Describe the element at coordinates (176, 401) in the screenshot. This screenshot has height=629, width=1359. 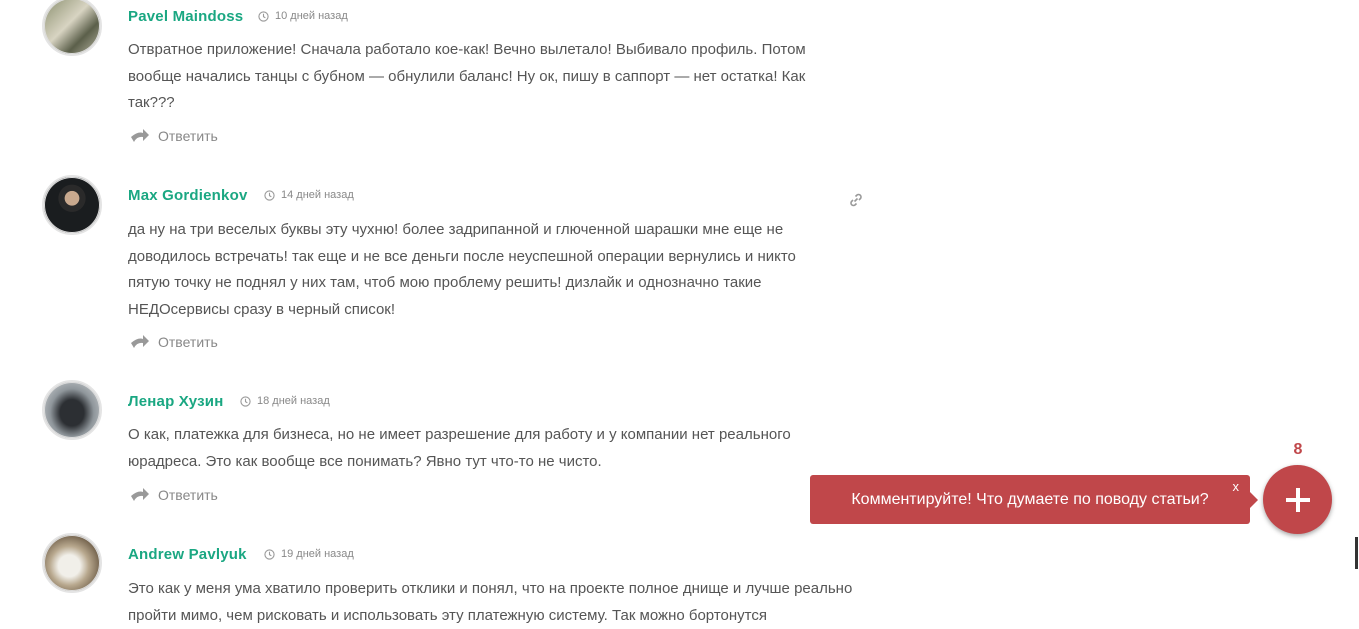
I see `comment-author: Ленар Хузин` at that location.